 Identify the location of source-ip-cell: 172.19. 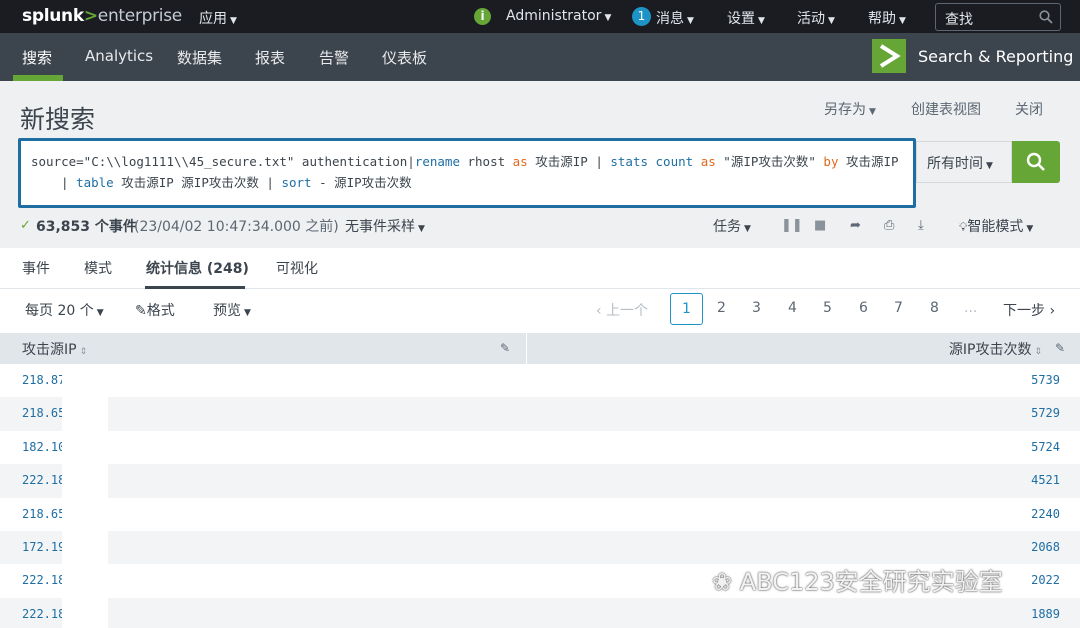
(43, 547).